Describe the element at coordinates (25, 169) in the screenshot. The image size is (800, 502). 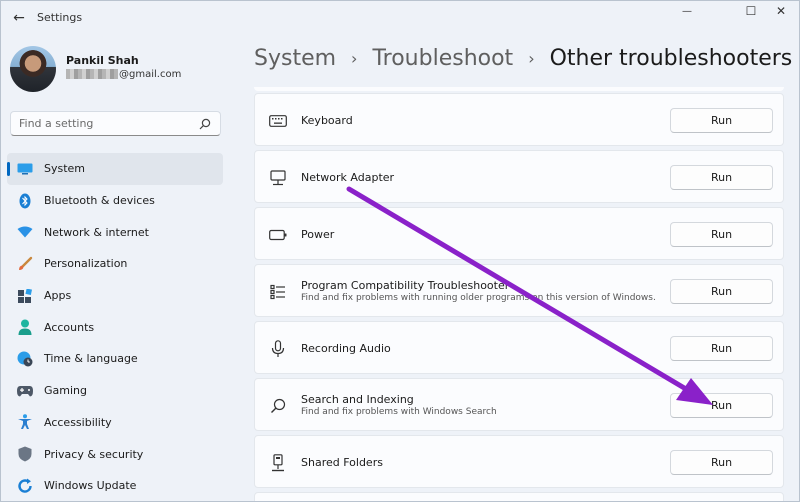
I see `system-icon` at that location.